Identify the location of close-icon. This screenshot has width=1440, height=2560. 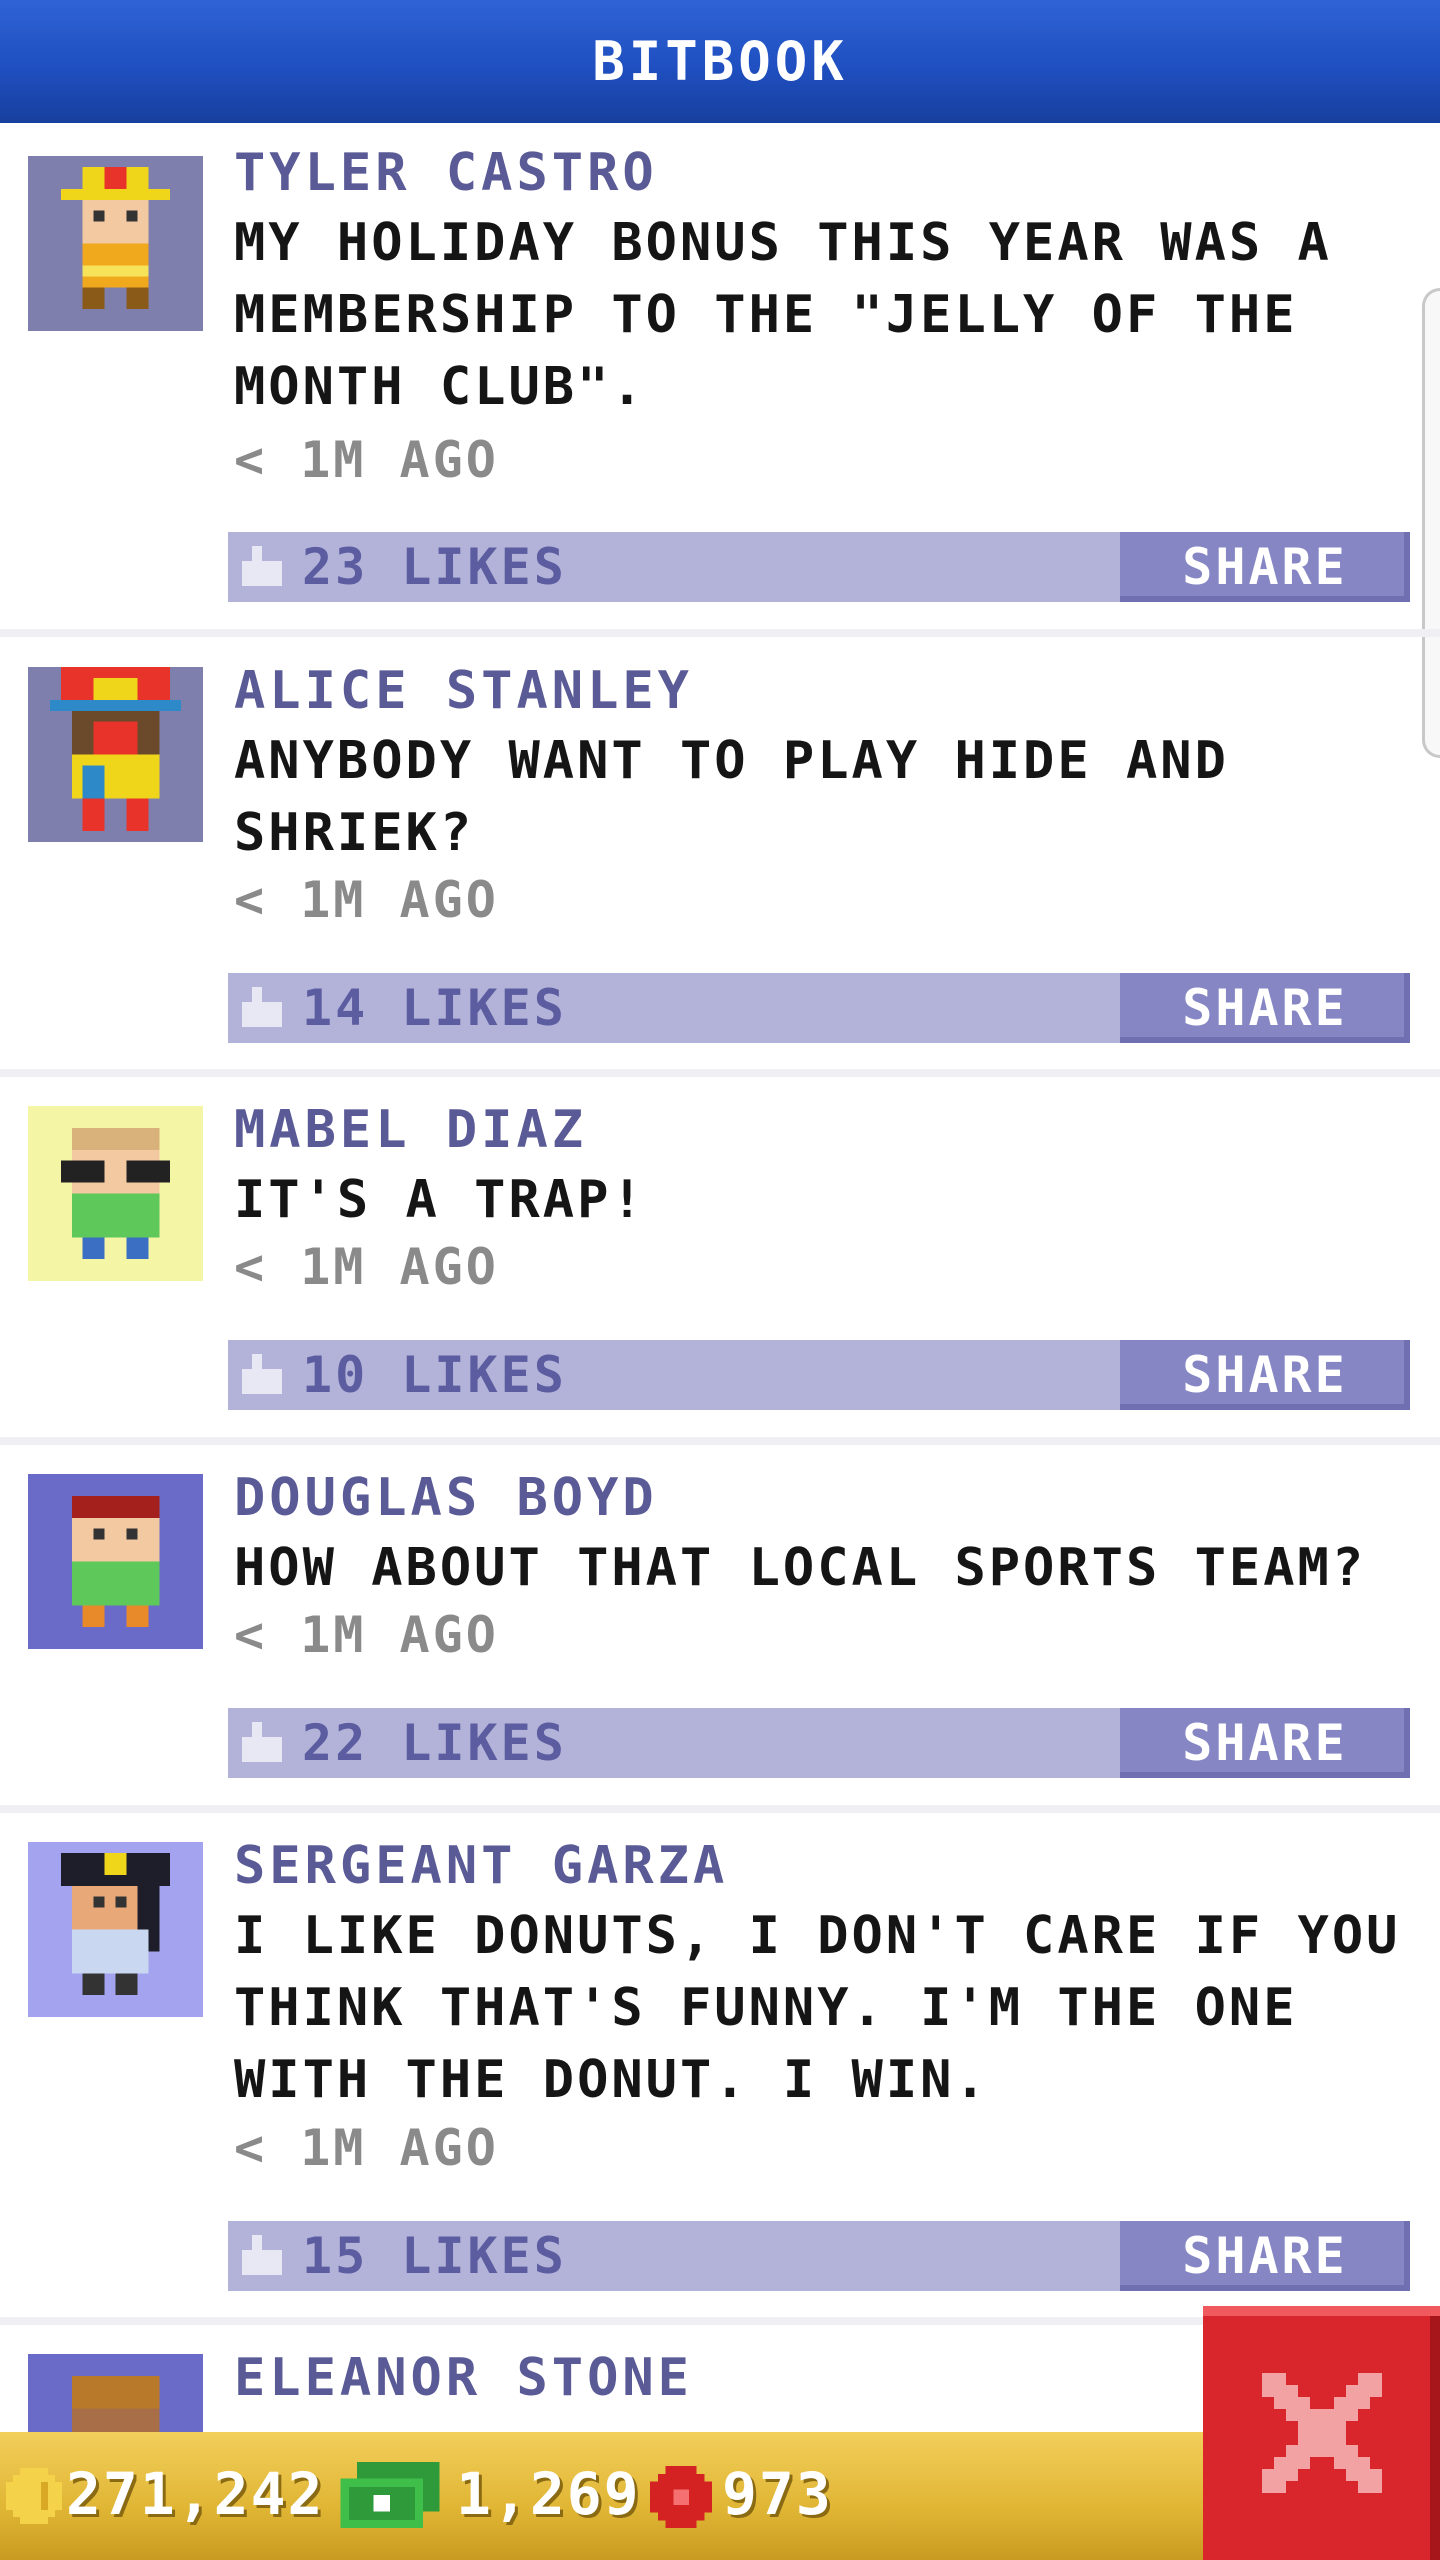
(1321, 2433).